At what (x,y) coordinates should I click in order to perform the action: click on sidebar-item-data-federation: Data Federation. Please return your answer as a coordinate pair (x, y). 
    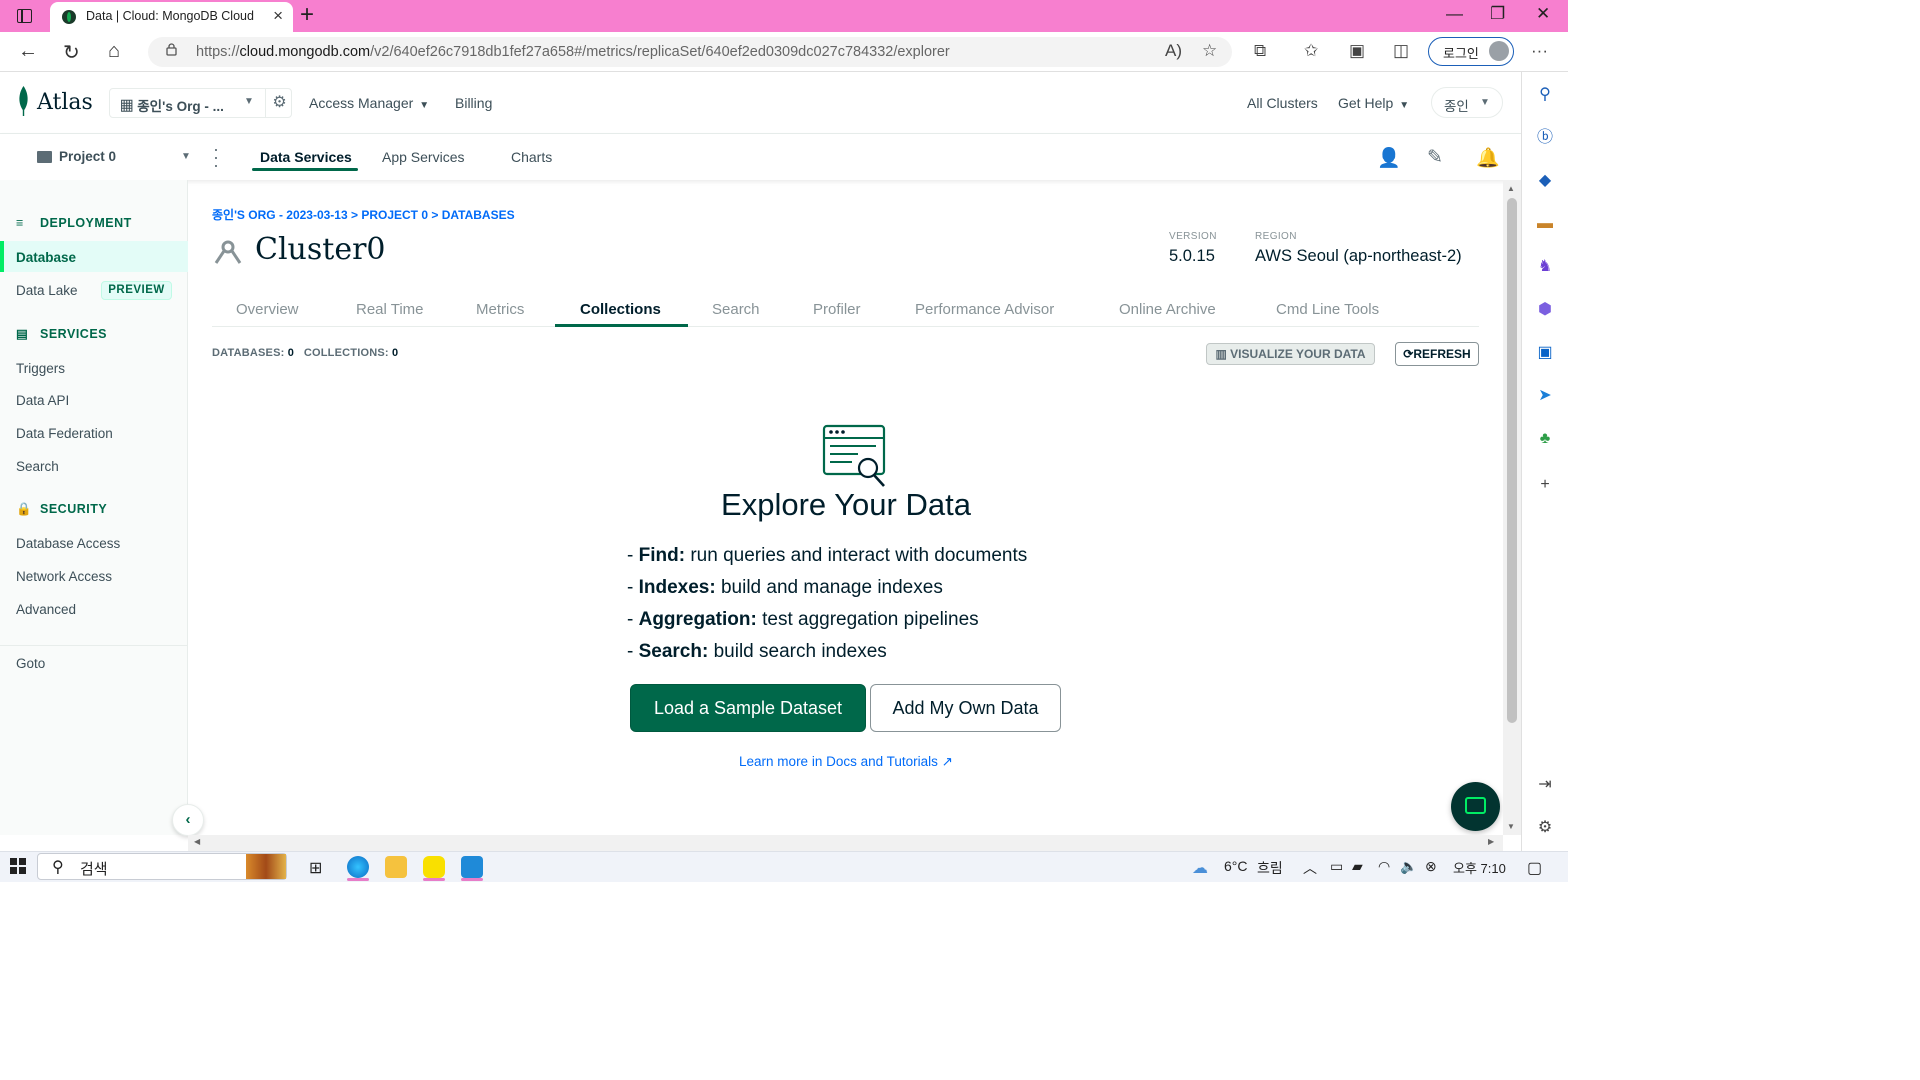
    Looking at the image, I should click on (64, 433).